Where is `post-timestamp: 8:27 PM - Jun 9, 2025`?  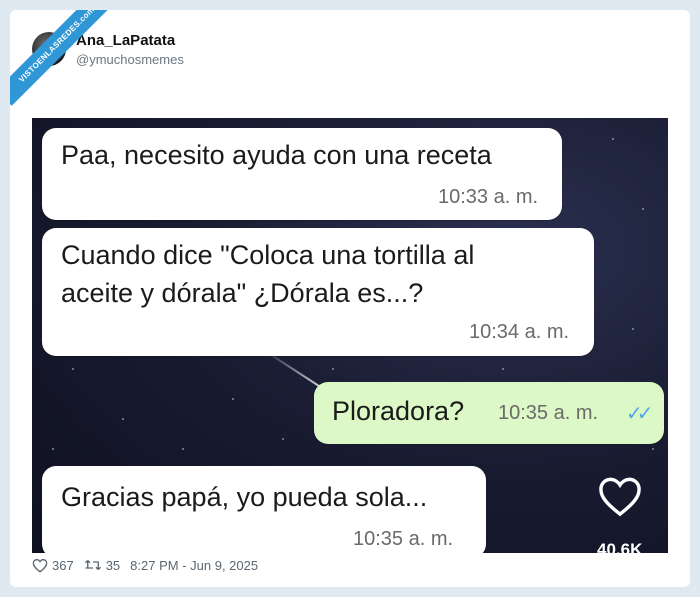
post-timestamp: 8:27 PM - Jun 9, 2025 is located at coordinates (194, 565).